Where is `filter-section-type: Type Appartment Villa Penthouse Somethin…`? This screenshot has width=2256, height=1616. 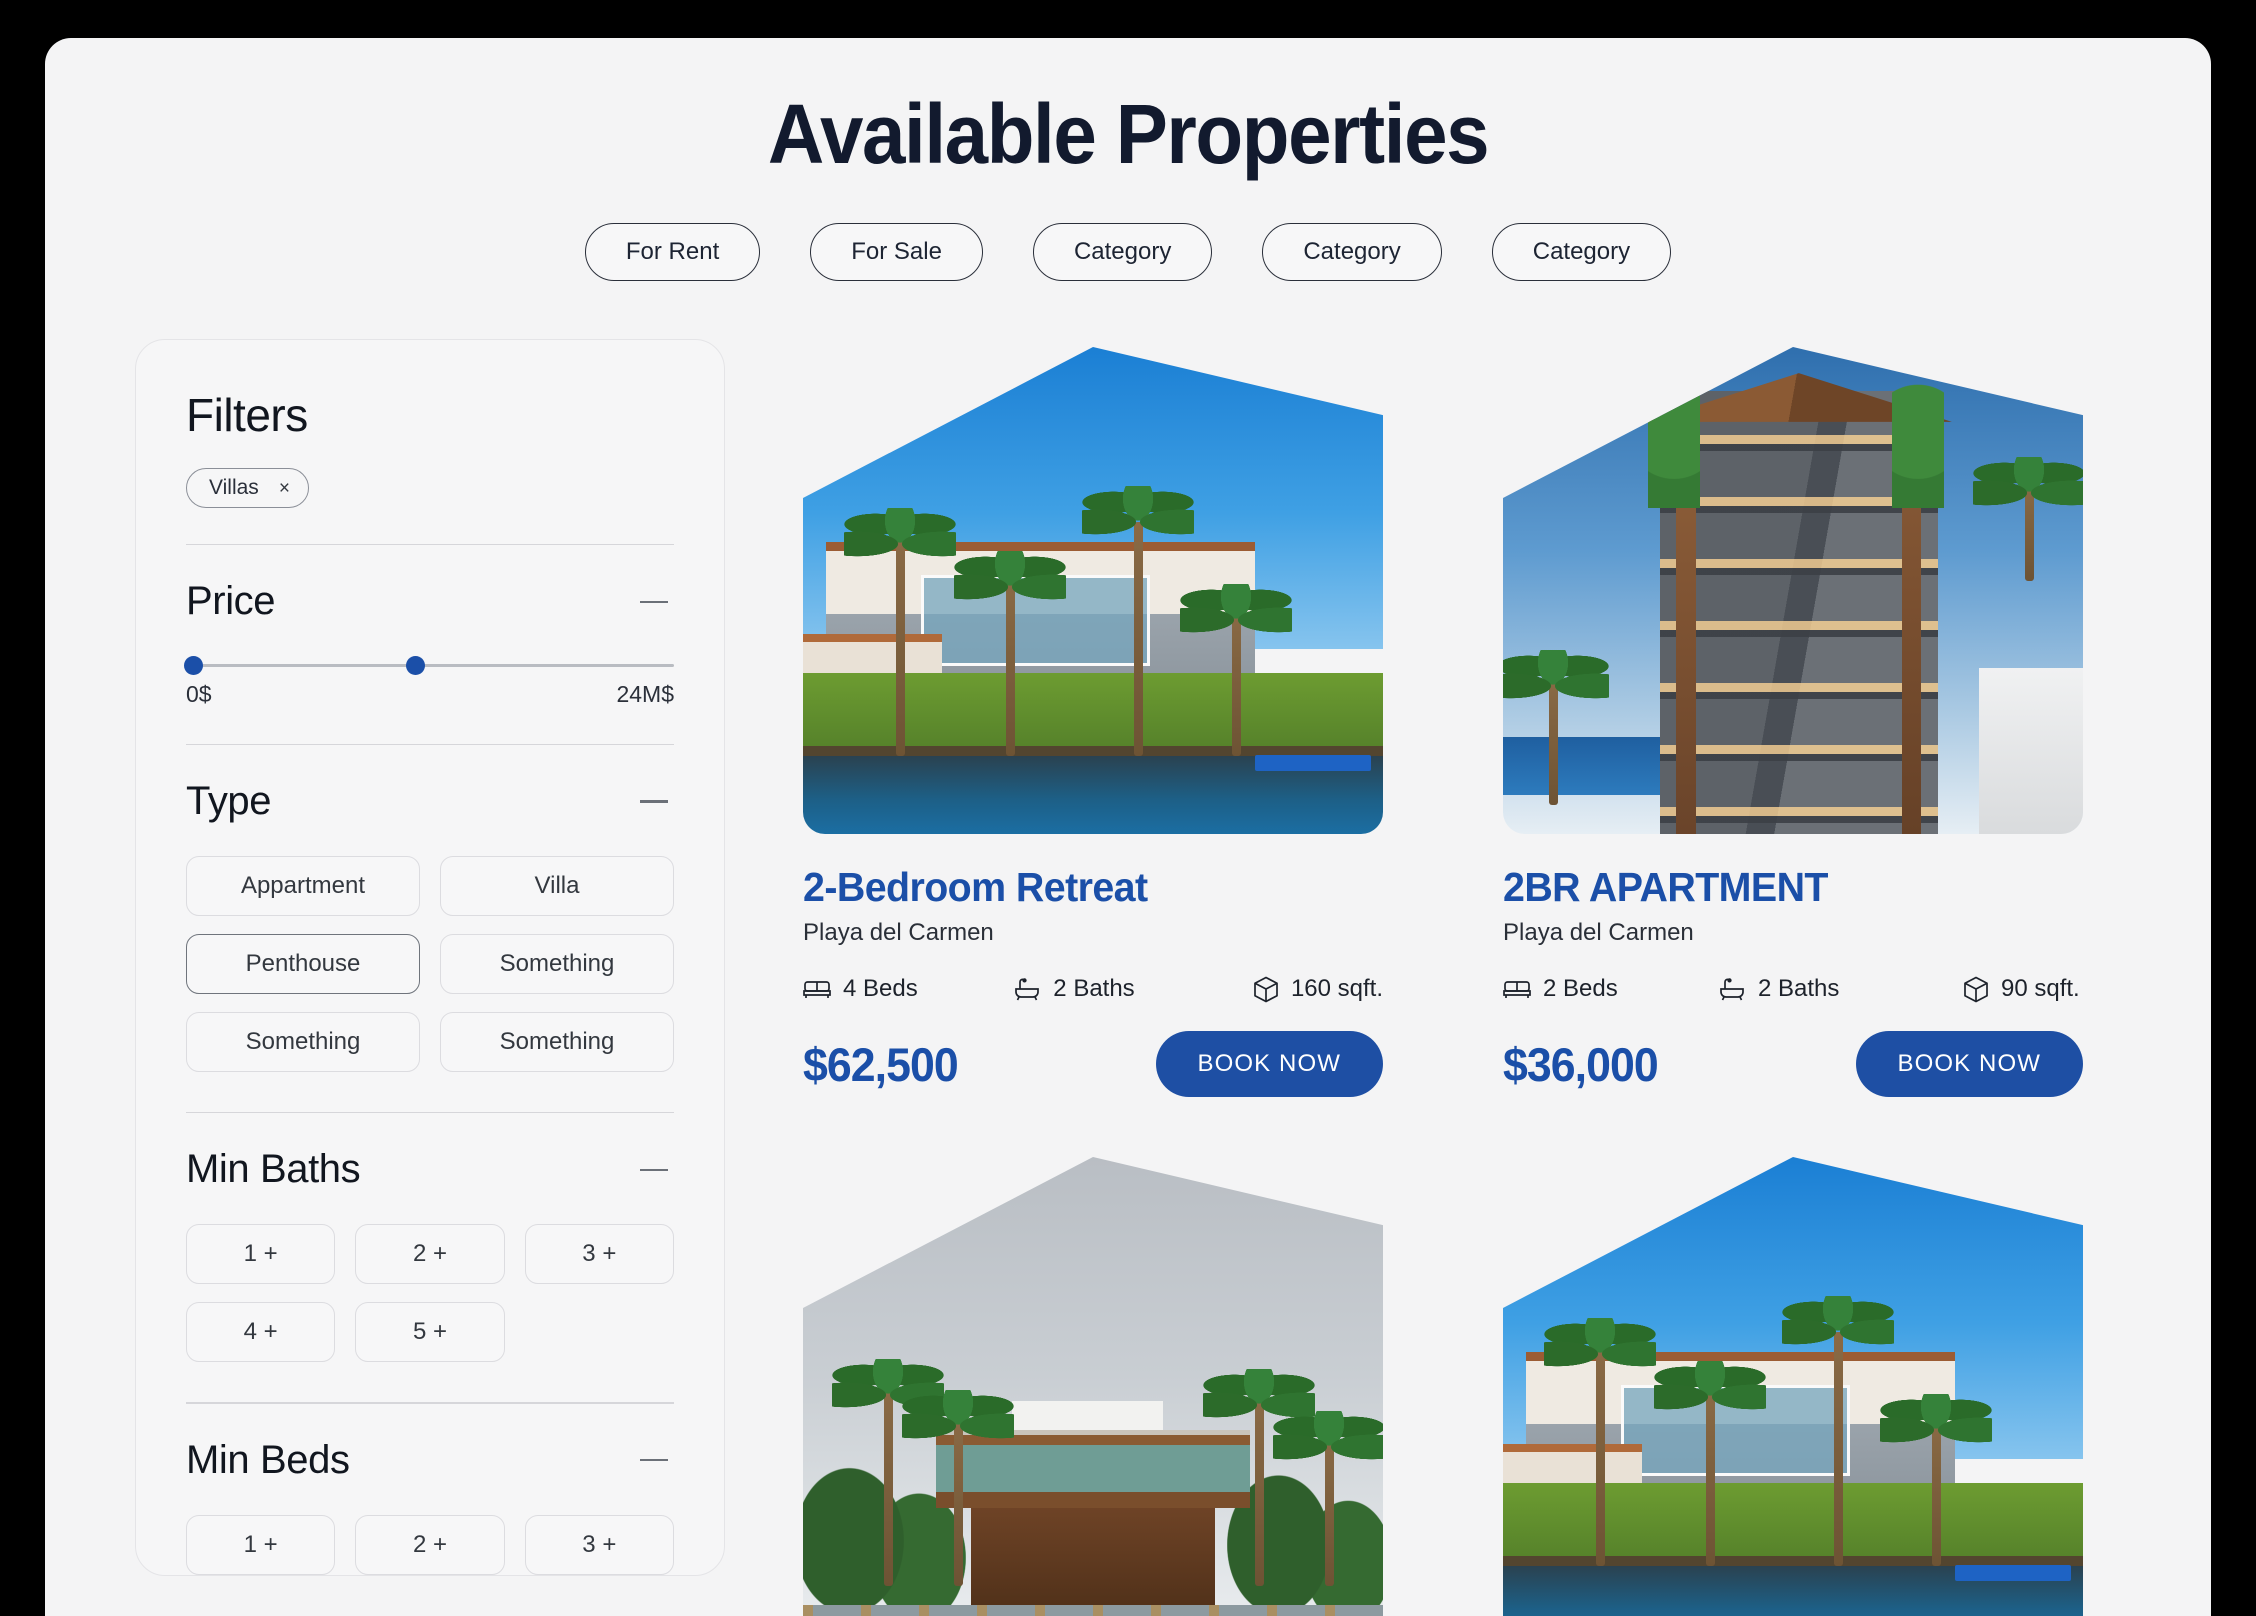
filter-section-type: Type Appartment Villa Penthouse Somethin… is located at coordinates (430, 929).